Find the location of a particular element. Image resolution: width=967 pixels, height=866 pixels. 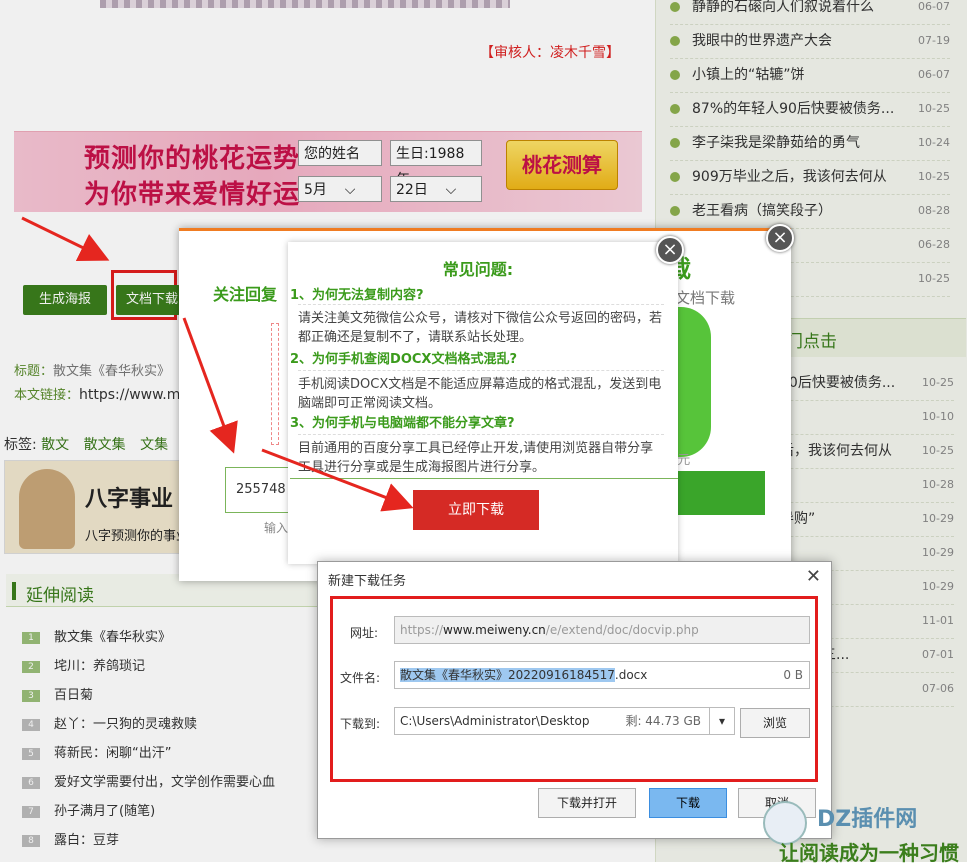

url-path: /e/extend/doc/docvip.php is located at coordinates (622, 630).